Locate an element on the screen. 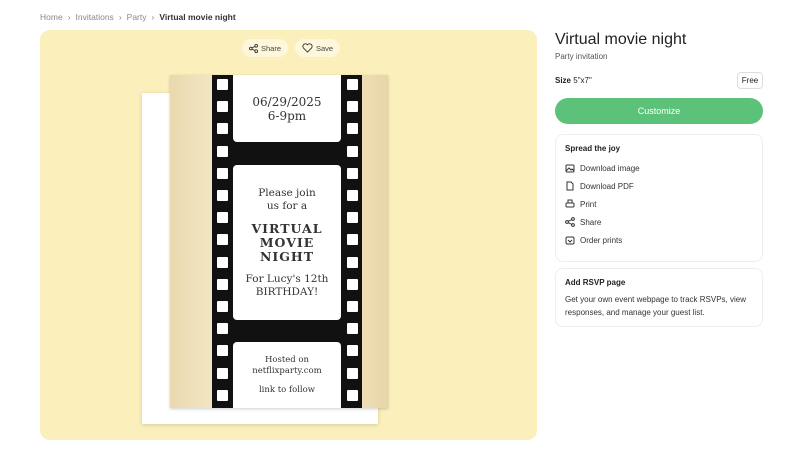 Image resolution: width=800 pixels, height=454 pixels. spread-item-label: Download image is located at coordinates (610, 168).